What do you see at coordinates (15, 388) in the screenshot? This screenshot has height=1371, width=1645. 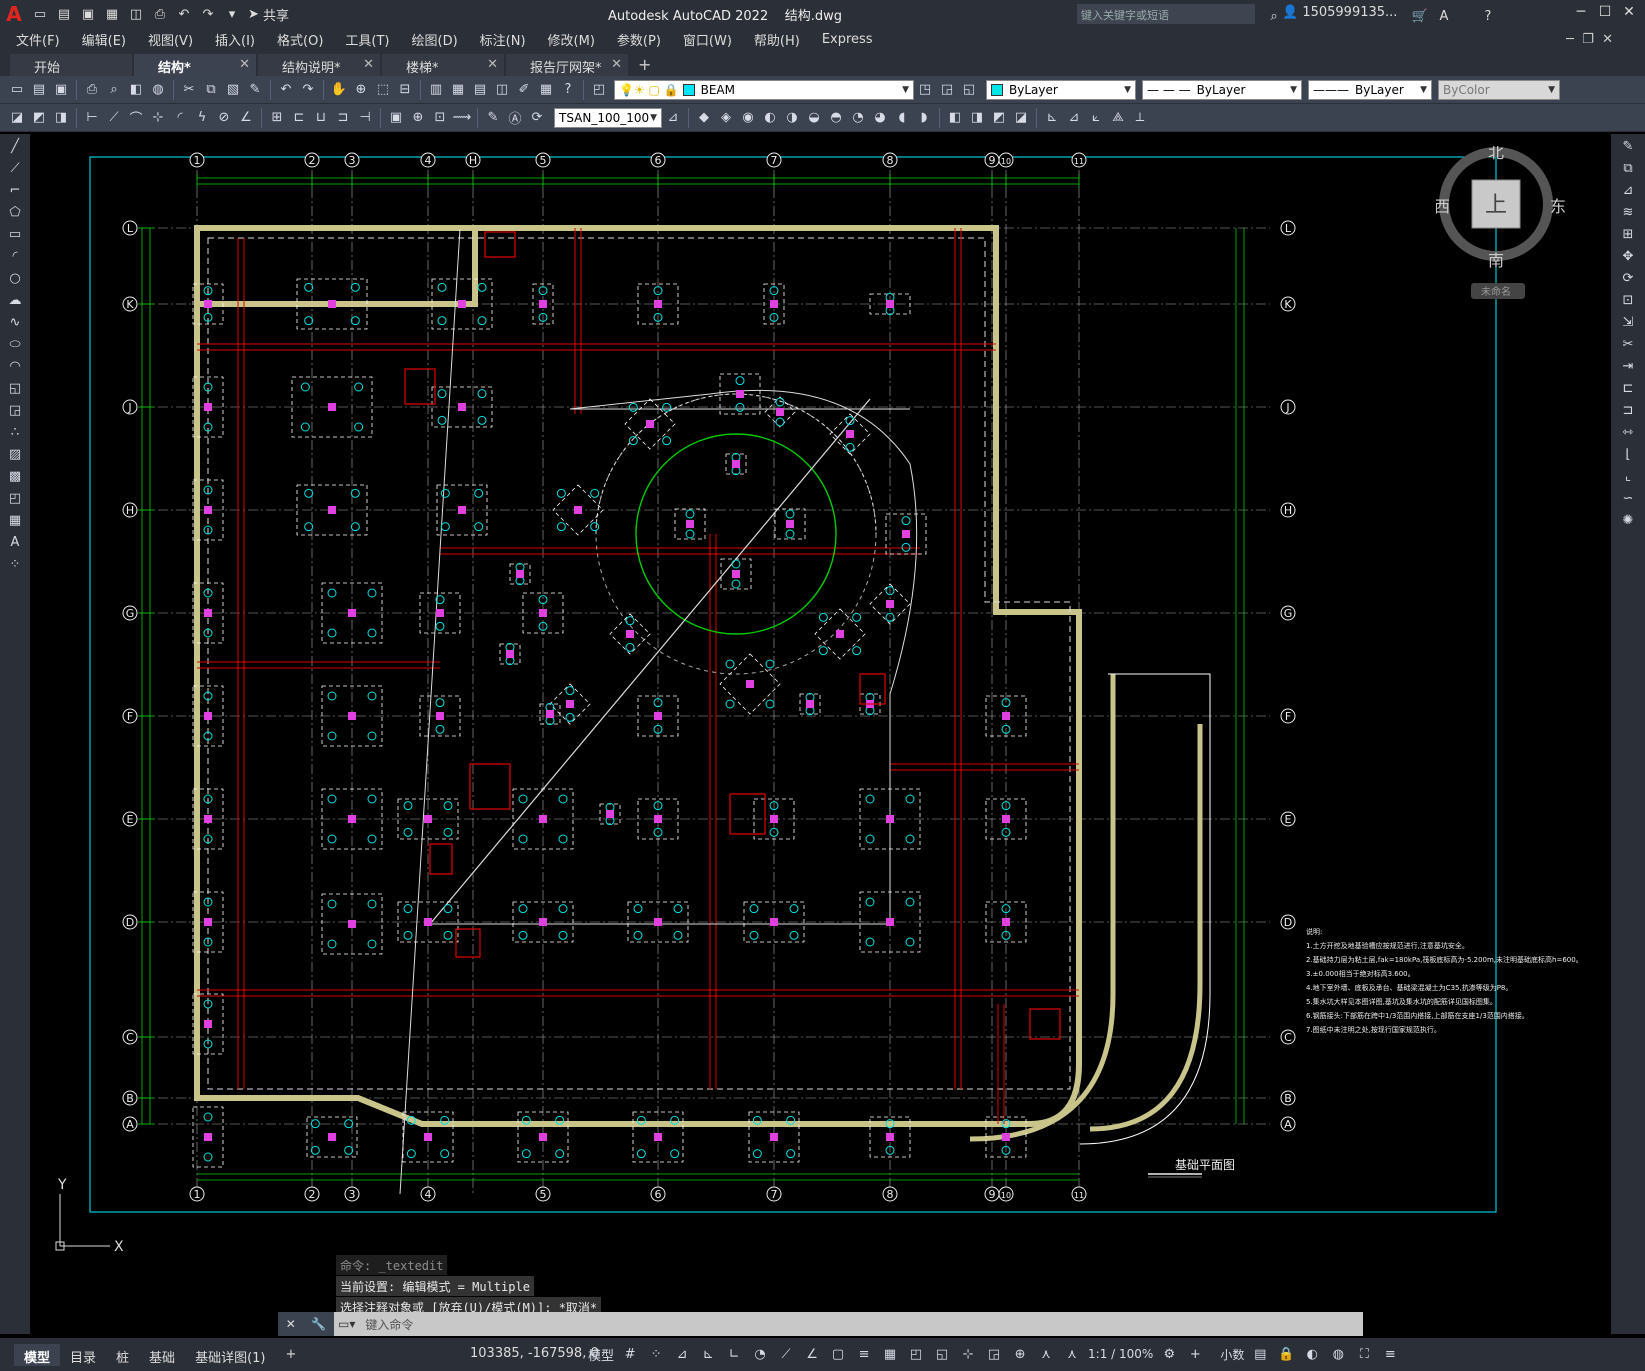 I see `insert-block-icon: ◱` at bounding box center [15, 388].